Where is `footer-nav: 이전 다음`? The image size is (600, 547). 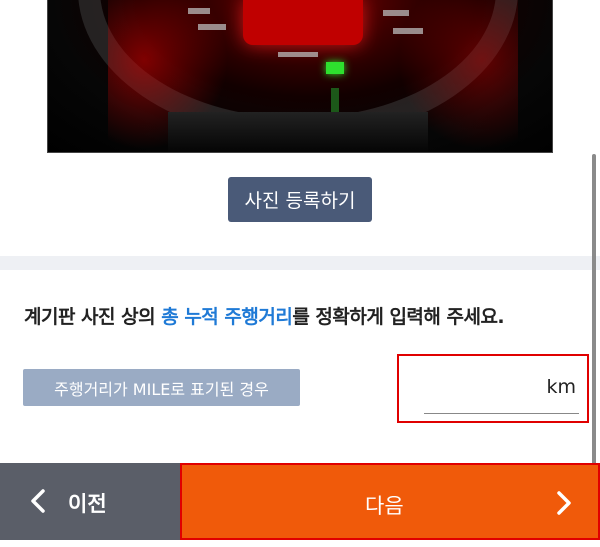
footer-nav: 이전 다음 is located at coordinates (300, 501).